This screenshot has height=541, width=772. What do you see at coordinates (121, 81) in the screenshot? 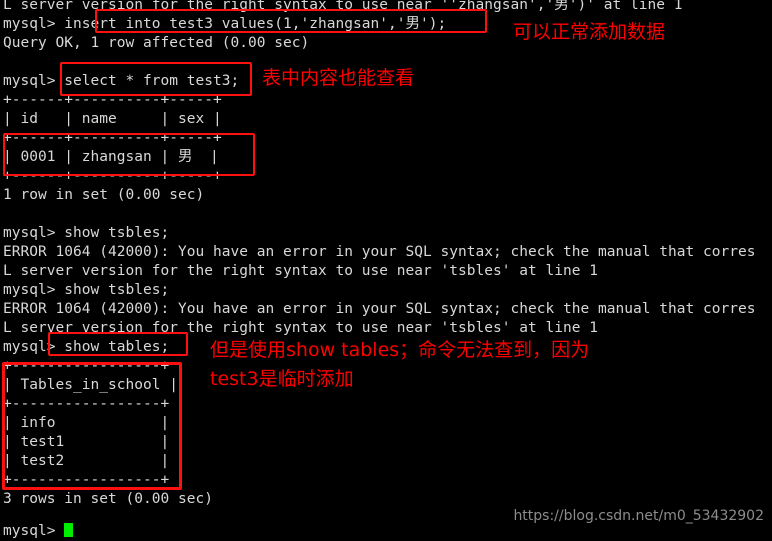
I see `terminal-line: mysql> select * from test3;` at bounding box center [121, 81].